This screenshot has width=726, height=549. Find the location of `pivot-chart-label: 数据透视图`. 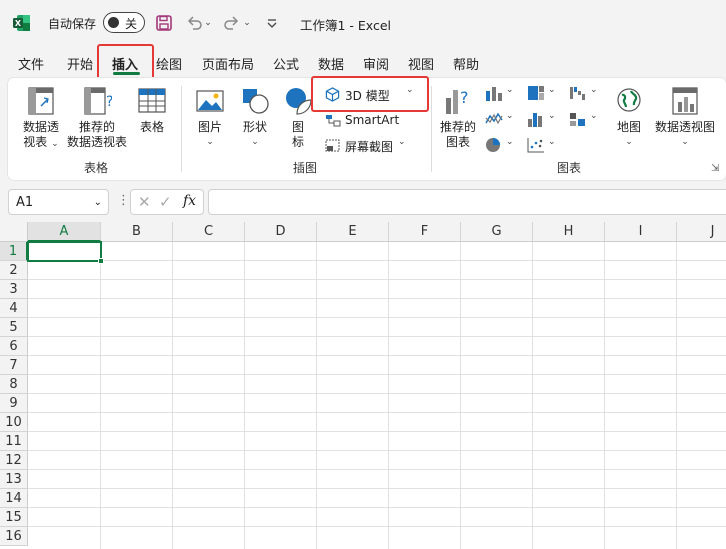

pivot-chart-label: 数据透视图 is located at coordinates (684, 127).